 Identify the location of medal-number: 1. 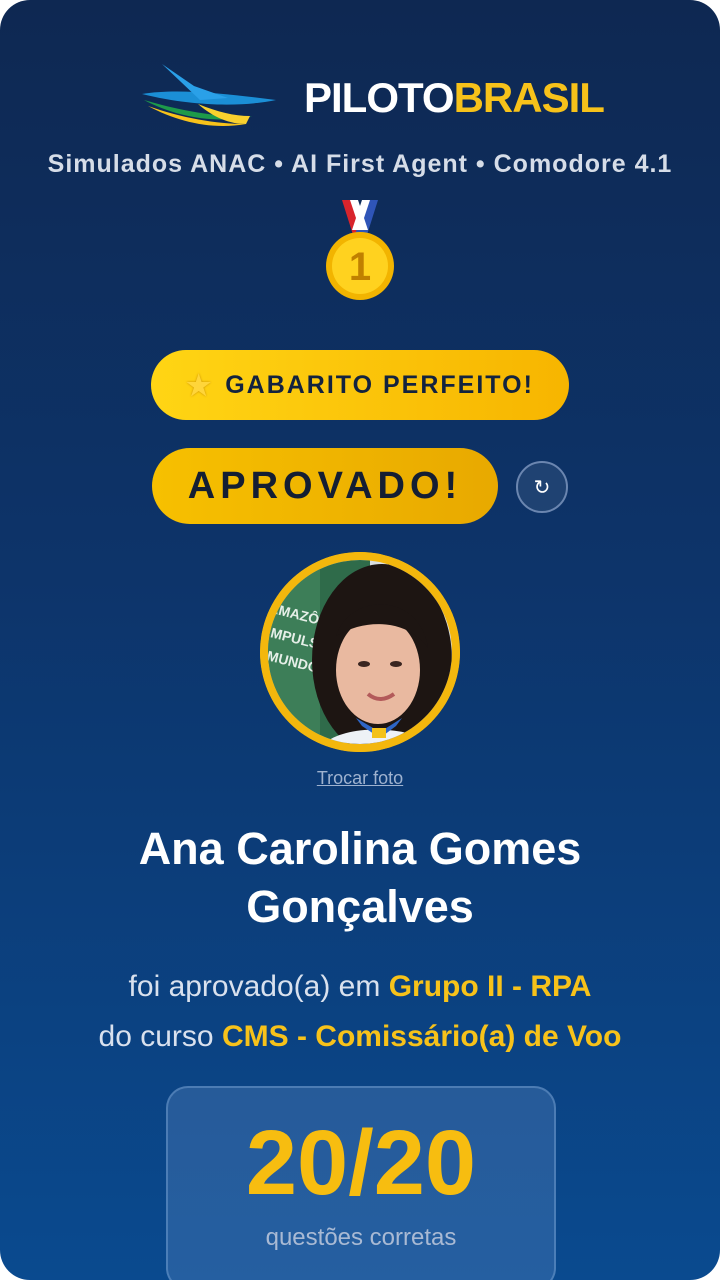
(360, 267).